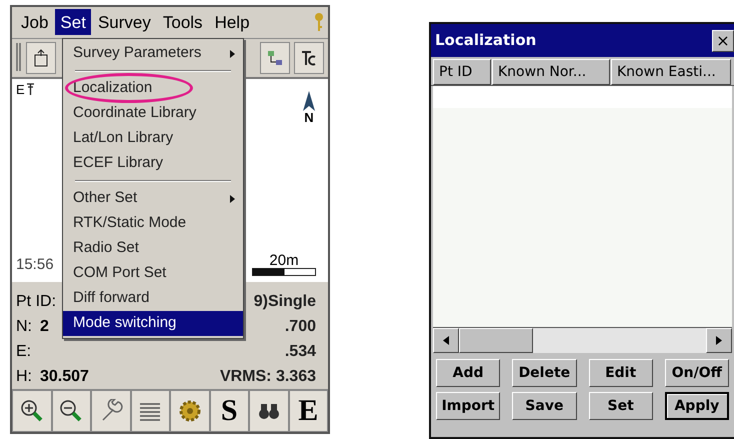  Describe the element at coordinates (300, 352) in the screenshot. I see `field-value: .534` at that location.